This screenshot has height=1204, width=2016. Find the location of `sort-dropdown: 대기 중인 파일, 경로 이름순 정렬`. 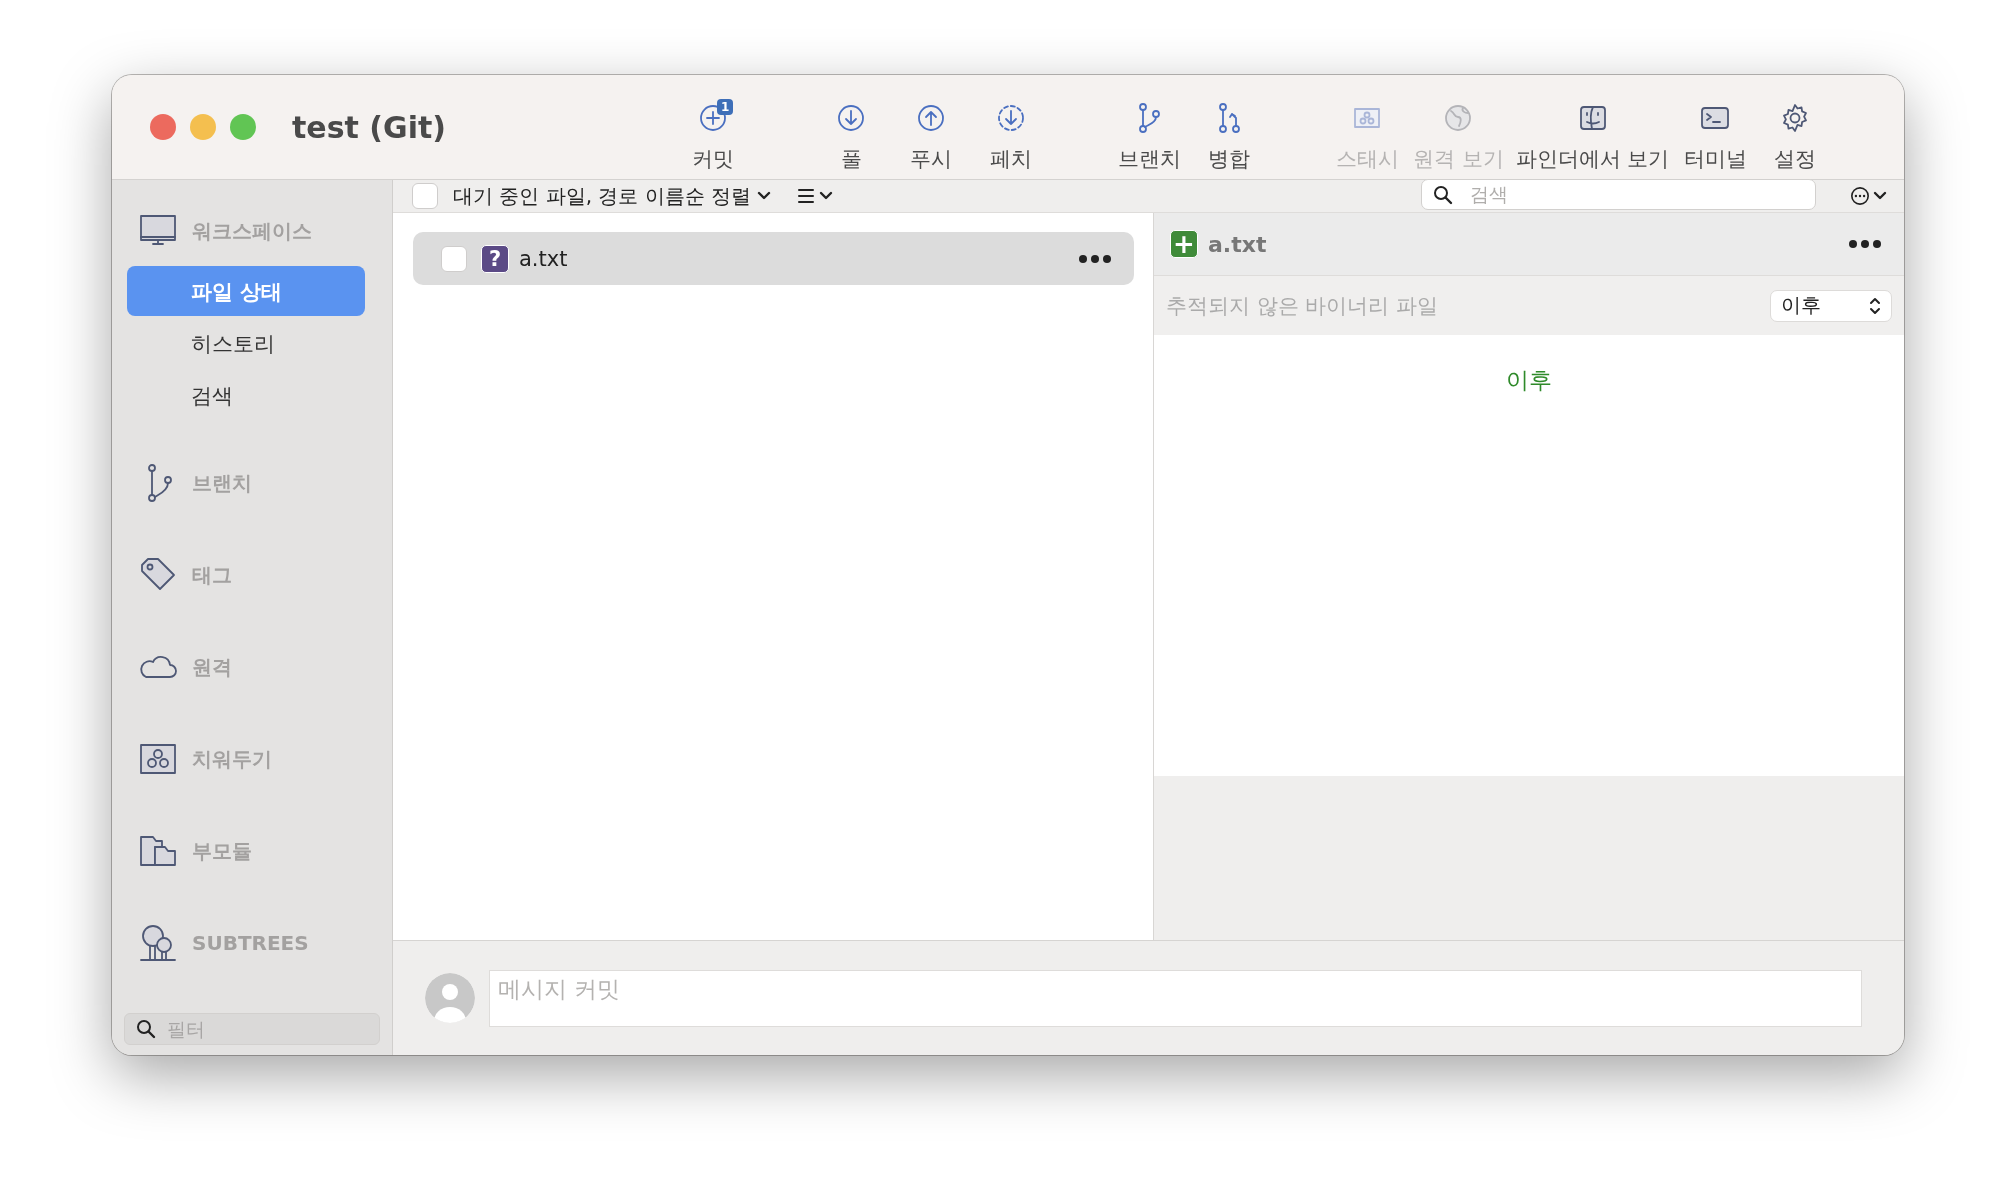

sort-dropdown: 대기 중인 파일, 경로 이름순 정렬 is located at coordinates (602, 196).